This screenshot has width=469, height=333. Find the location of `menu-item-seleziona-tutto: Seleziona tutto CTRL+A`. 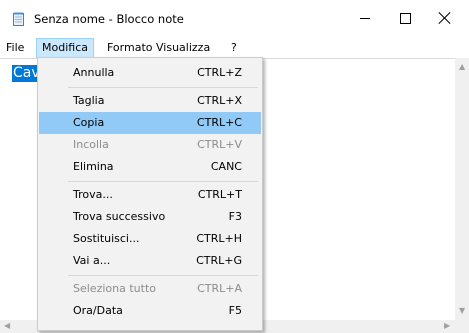

menu-item-seleziona-tutto: Seleziona tutto CTRL+A is located at coordinates (150, 289).